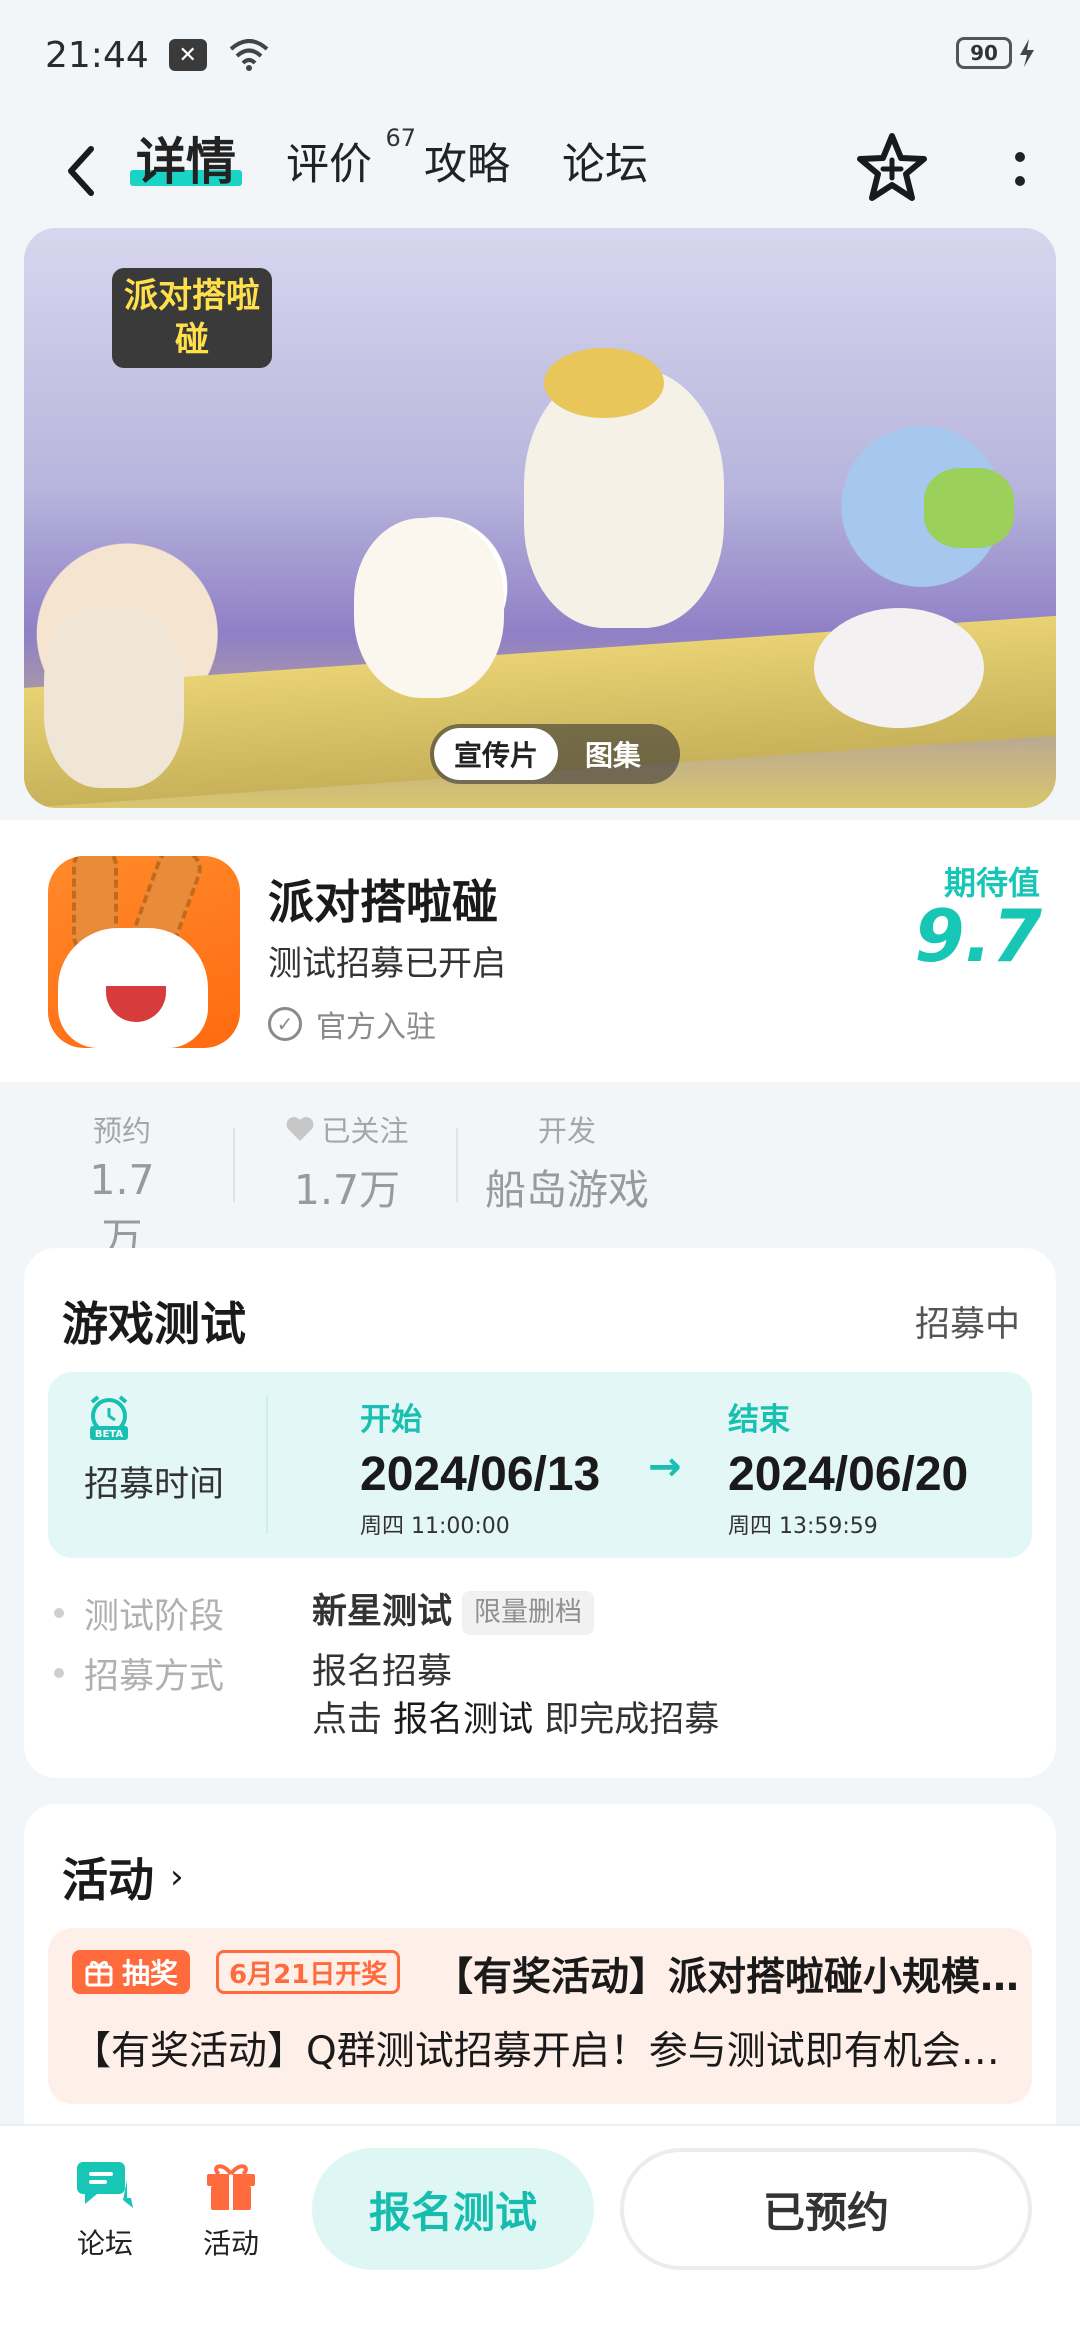 This screenshot has height=2340, width=1080. I want to click on game-info: 派对搭啦碰 测试招募已开启 ✓ 官方入驻 期待值 9.7, so click(540, 951).